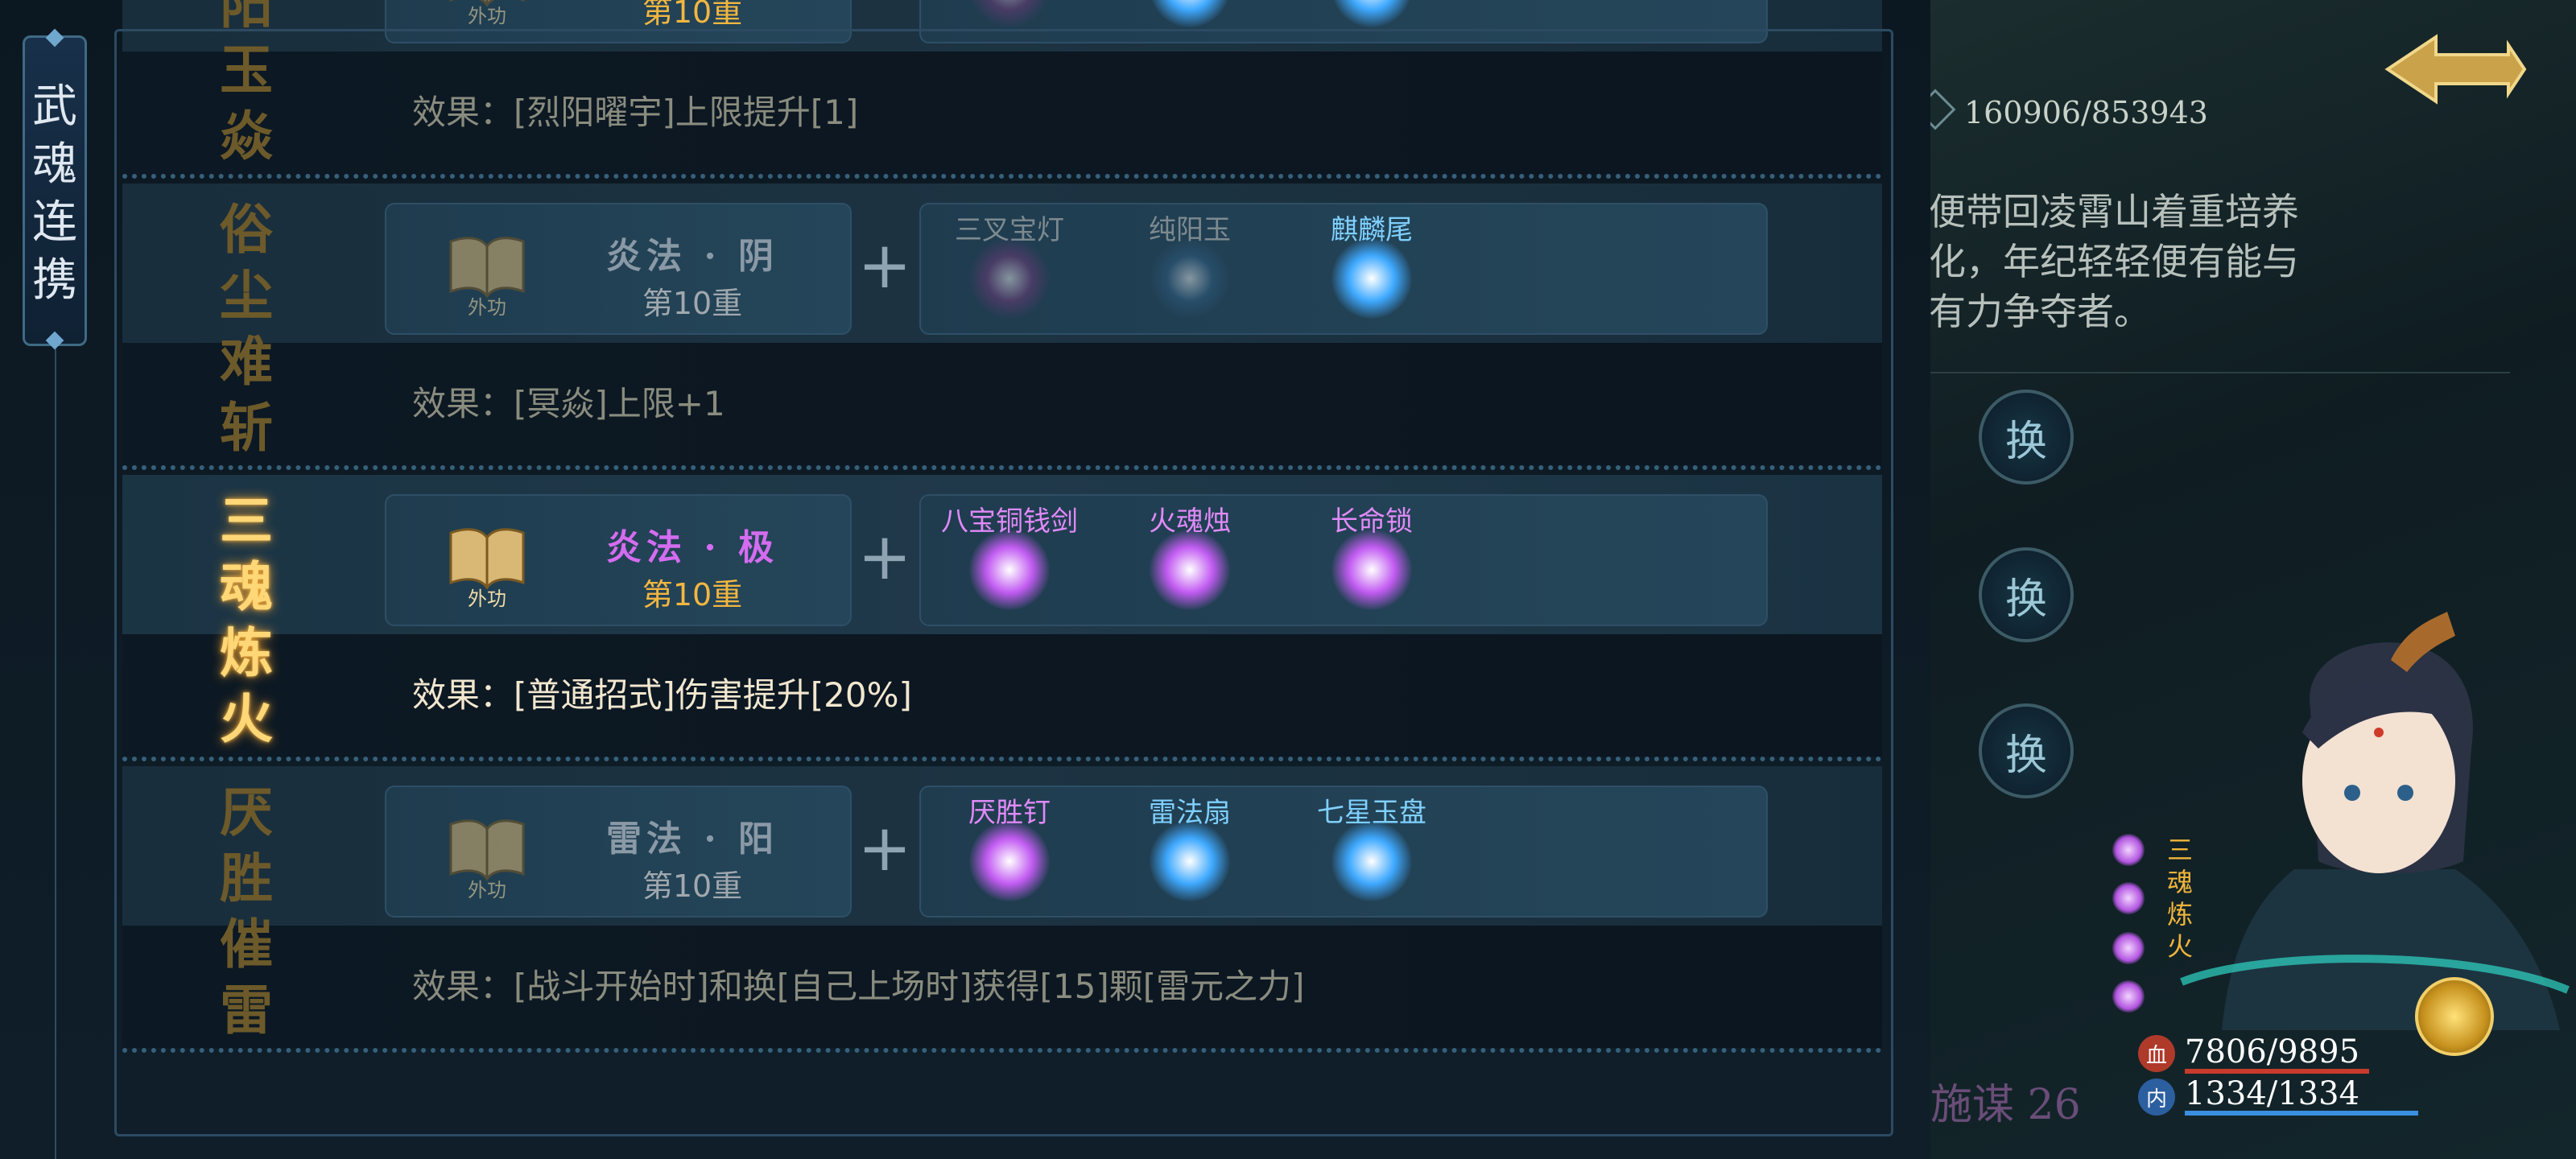 This screenshot has height=1159, width=2576. Describe the element at coordinates (55, 194) in the screenshot. I see `panel-title: 武魂连携` at that location.